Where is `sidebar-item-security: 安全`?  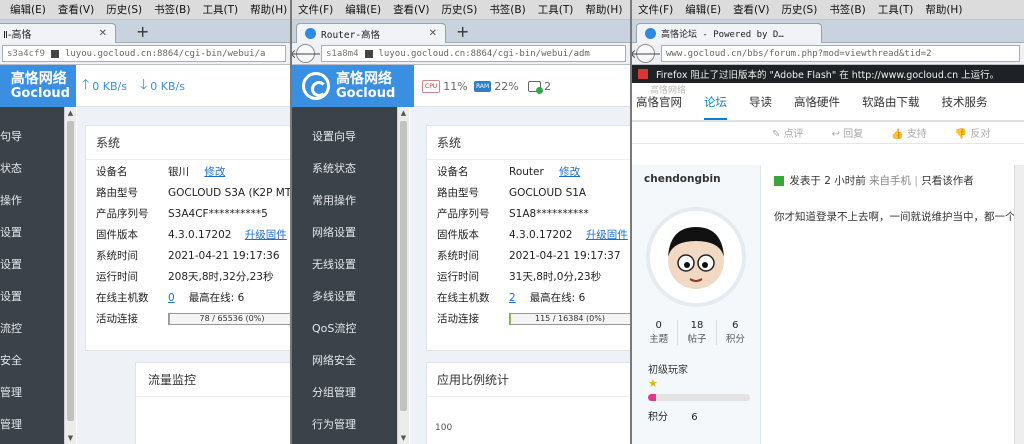 sidebar-item-security: 安全 is located at coordinates (32, 361).